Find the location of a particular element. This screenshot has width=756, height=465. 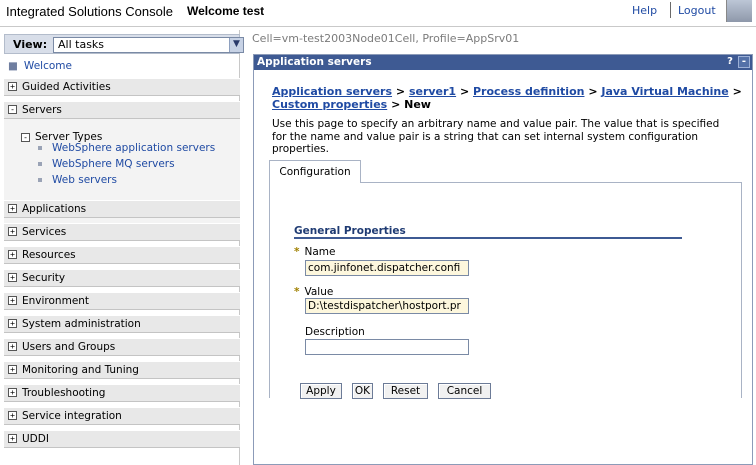

nav-welcome-link: ■ Welcome is located at coordinates (40, 66).